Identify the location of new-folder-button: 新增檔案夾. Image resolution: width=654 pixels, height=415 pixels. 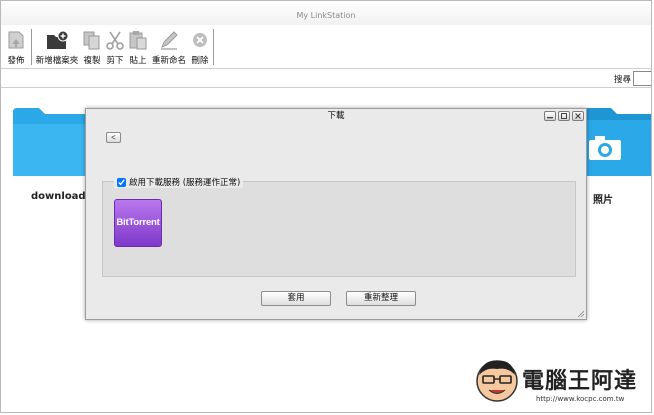
(57, 47).